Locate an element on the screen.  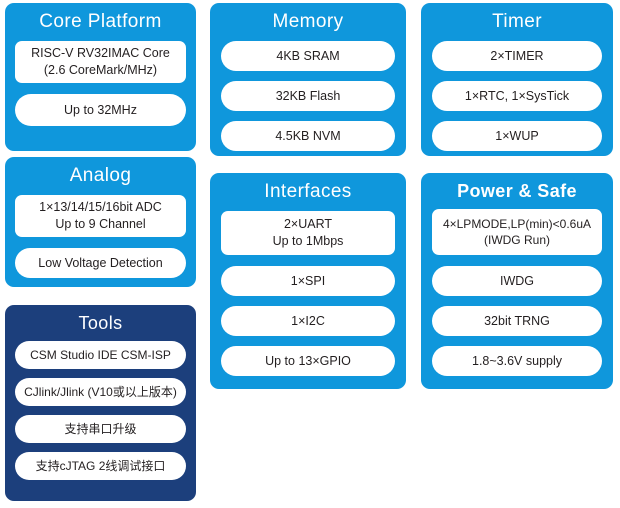
feature-pill: 2×UART Up to 1Mbps is located at coordinates (308, 233).